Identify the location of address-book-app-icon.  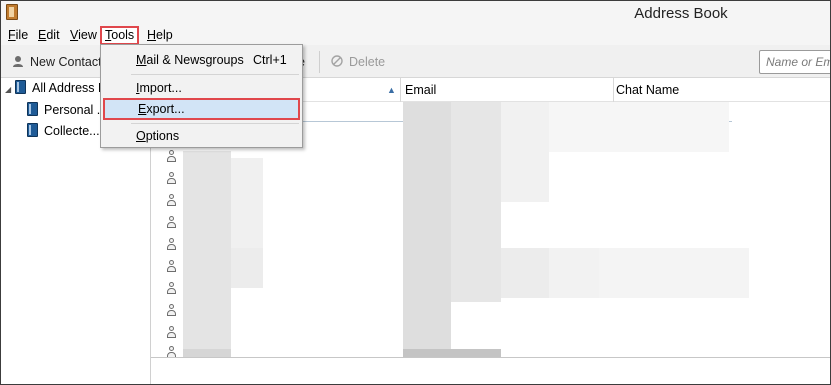
(12, 12).